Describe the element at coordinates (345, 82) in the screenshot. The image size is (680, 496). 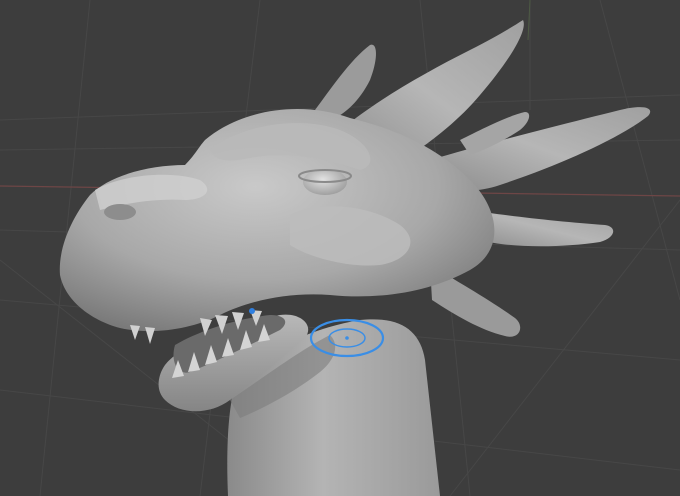
I see `mesh-horn-left-small` at that location.